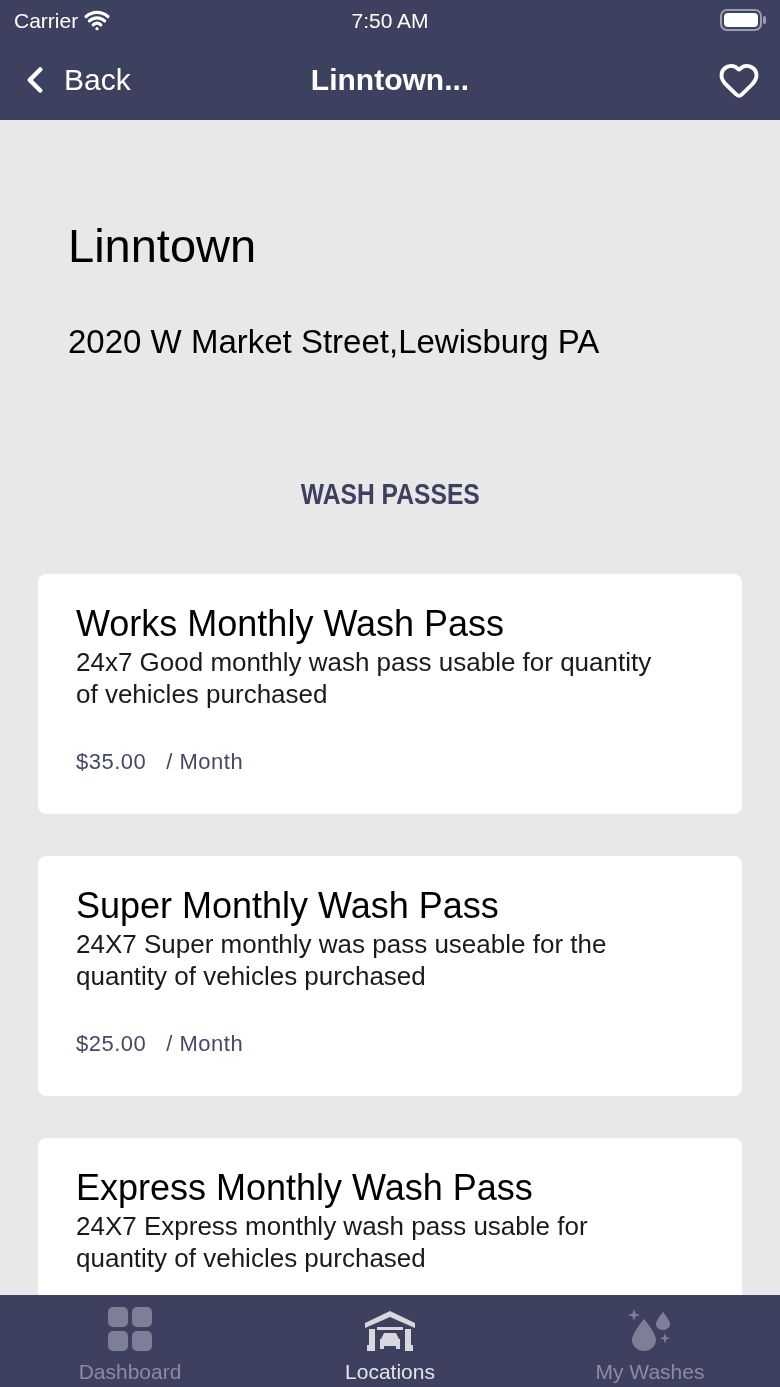 The width and height of the screenshot is (780, 1387). I want to click on pass-title: Works Monthly Wash Pass, so click(291, 624).